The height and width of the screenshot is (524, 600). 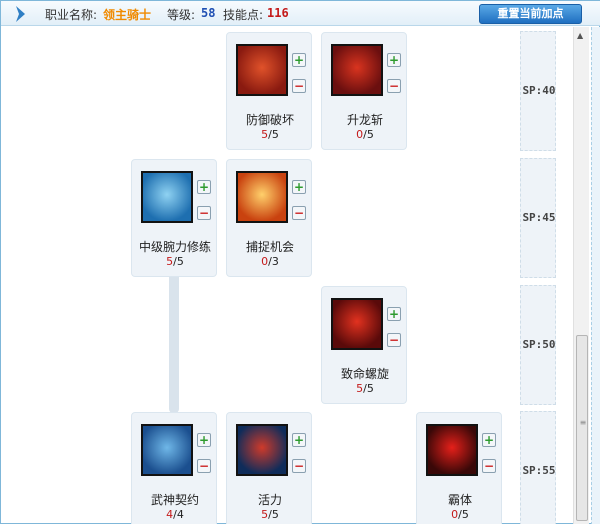 What do you see at coordinates (262, 197) in the screenshot?
I see `seize-opportunity-icon` at bounding box center [262, 197].